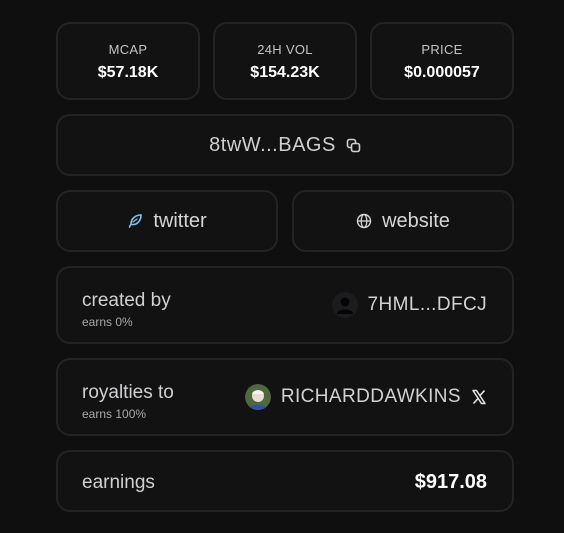  Describe the element at coordinates (370, 396) in the screenshot. I see `royalty-account-name: RICHARDDAWKINS` at that location.